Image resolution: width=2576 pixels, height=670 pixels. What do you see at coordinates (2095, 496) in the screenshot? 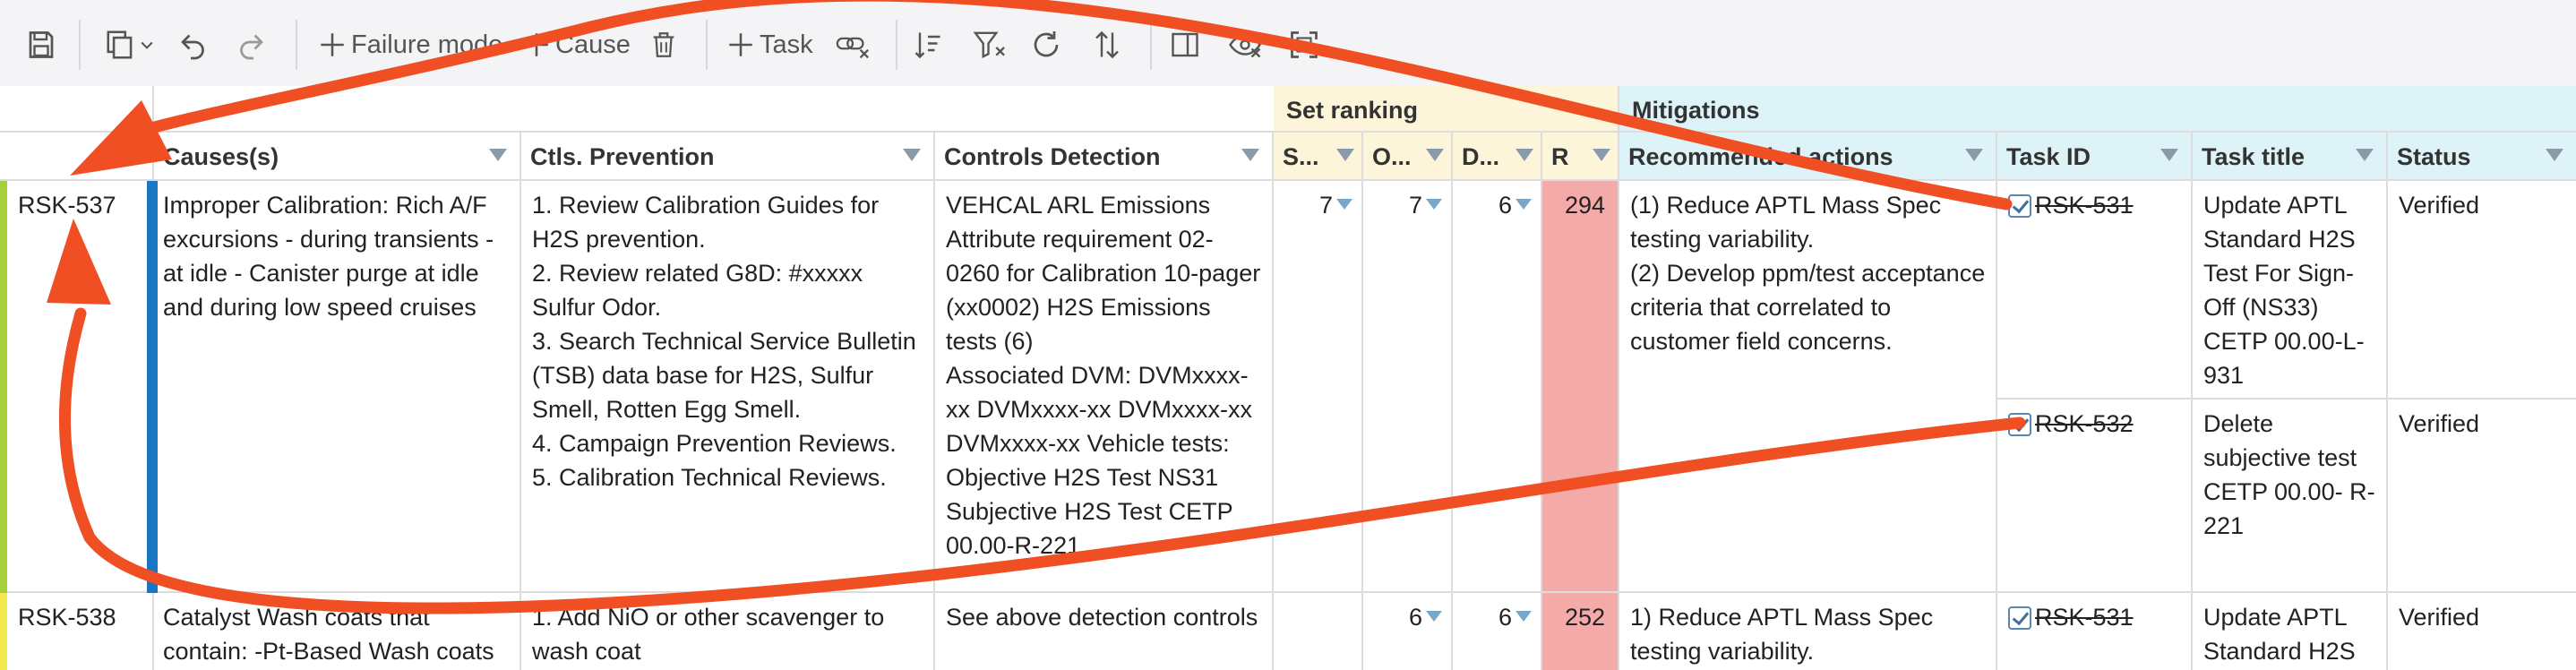
I see `task-id-cell: RSK-532` at bounding box center [2095, 496].